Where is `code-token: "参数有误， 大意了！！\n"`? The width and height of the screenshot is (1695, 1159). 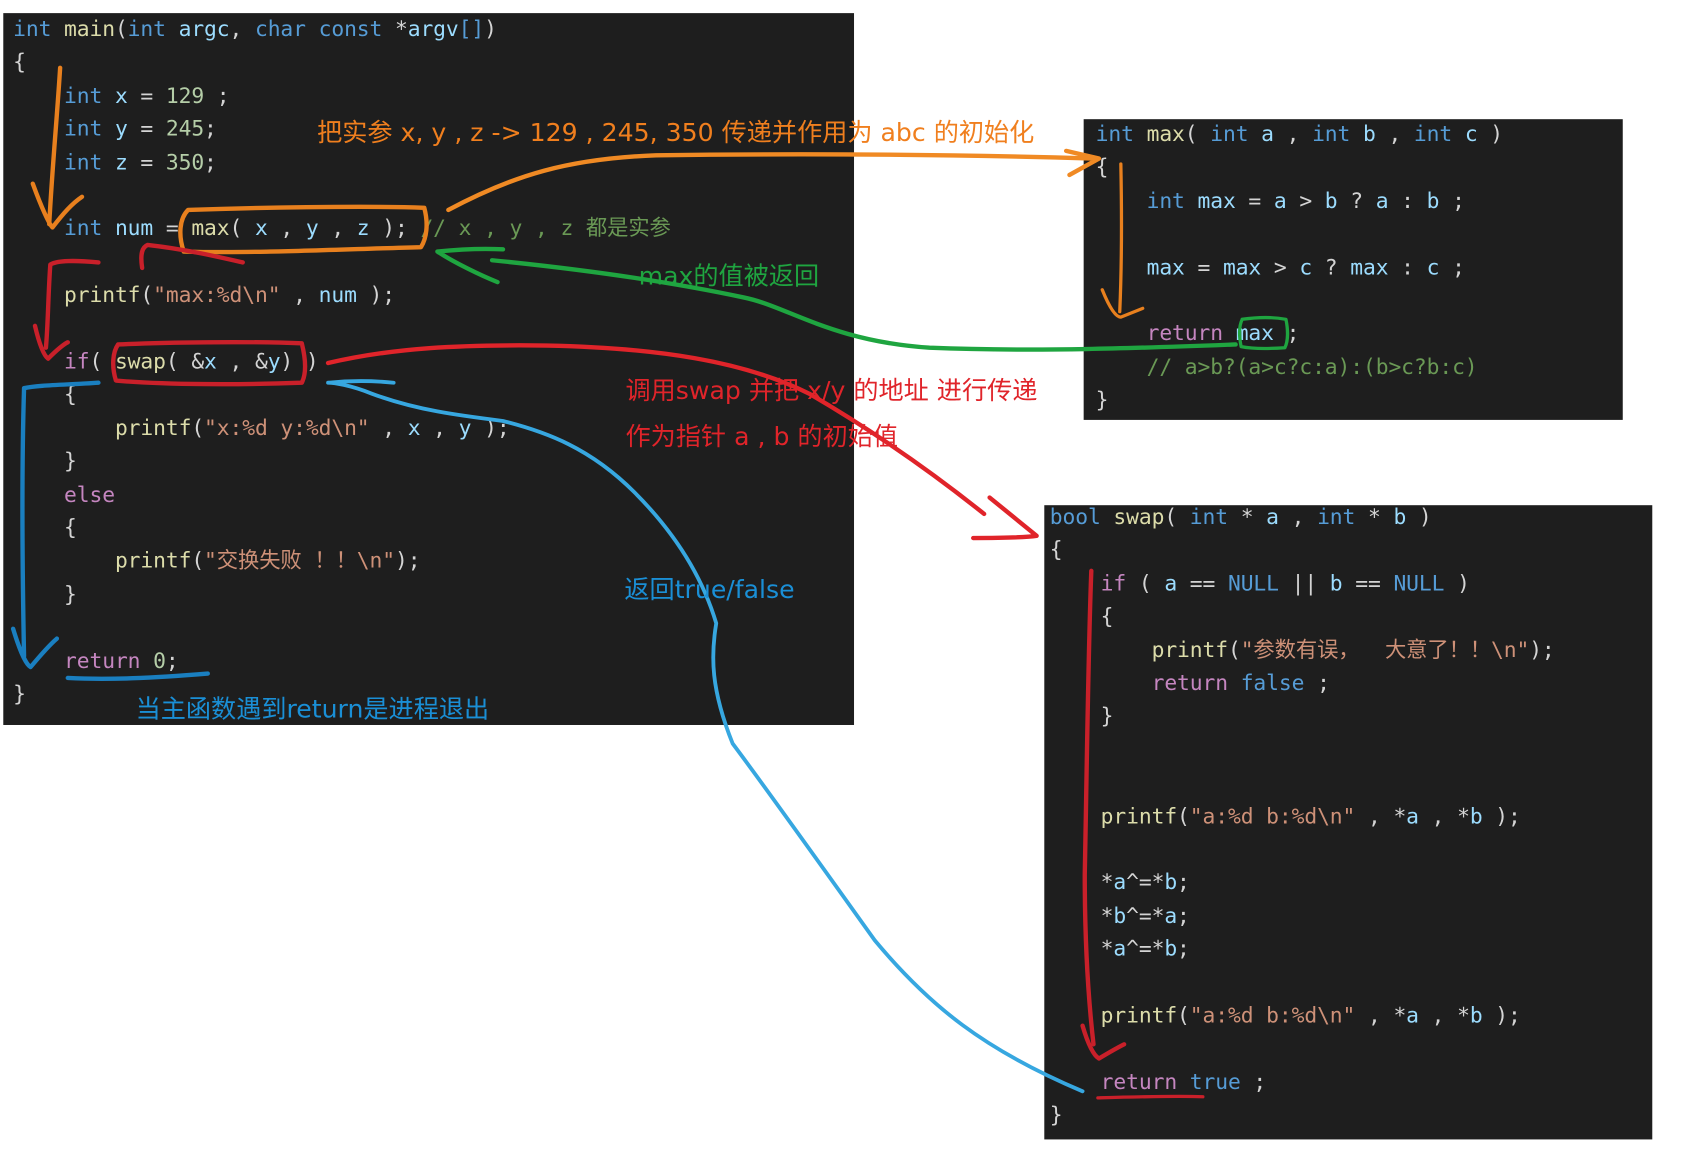
code-token: "参数有误， 大意了！！\n" is located at coordinates (1385, 650).